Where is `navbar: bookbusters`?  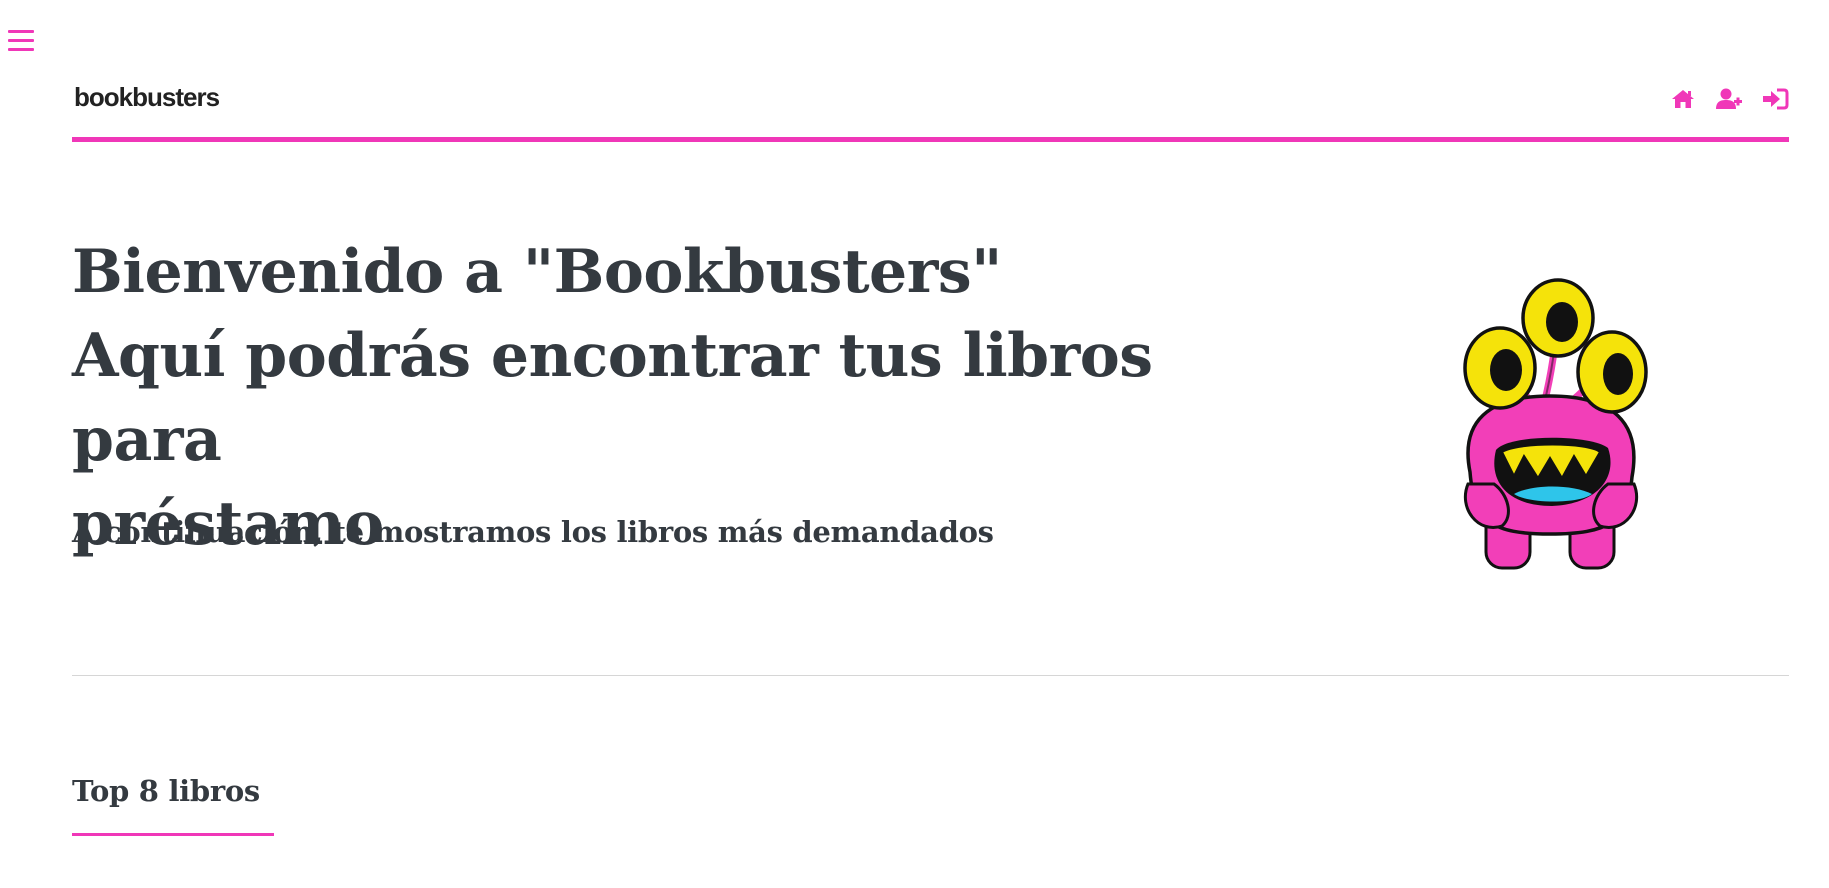 navbar: bookbusters is located at coordinates (930, 107).